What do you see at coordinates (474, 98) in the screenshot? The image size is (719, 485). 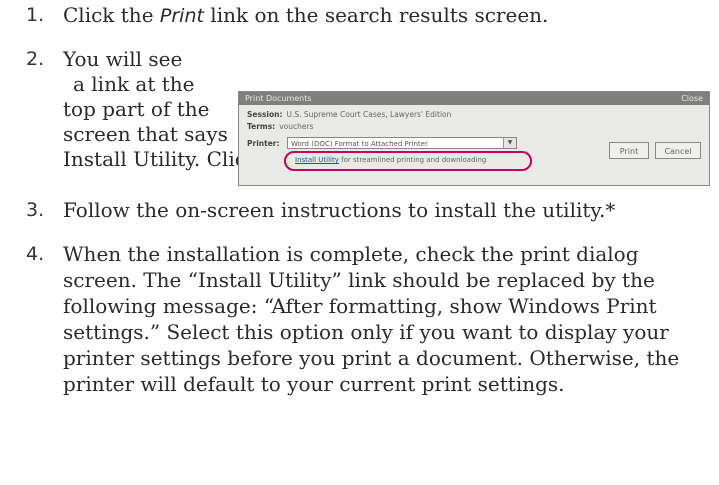 I see `dialog-titlebar: Print Documents Close` at bounding box center [474, 98].